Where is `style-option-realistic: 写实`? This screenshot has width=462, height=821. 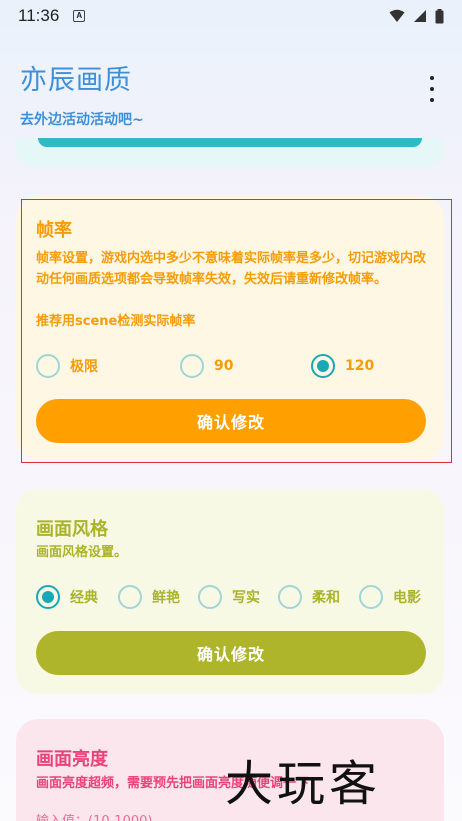
style-option-realistic: 写实 is located at coordinates (238, 597).